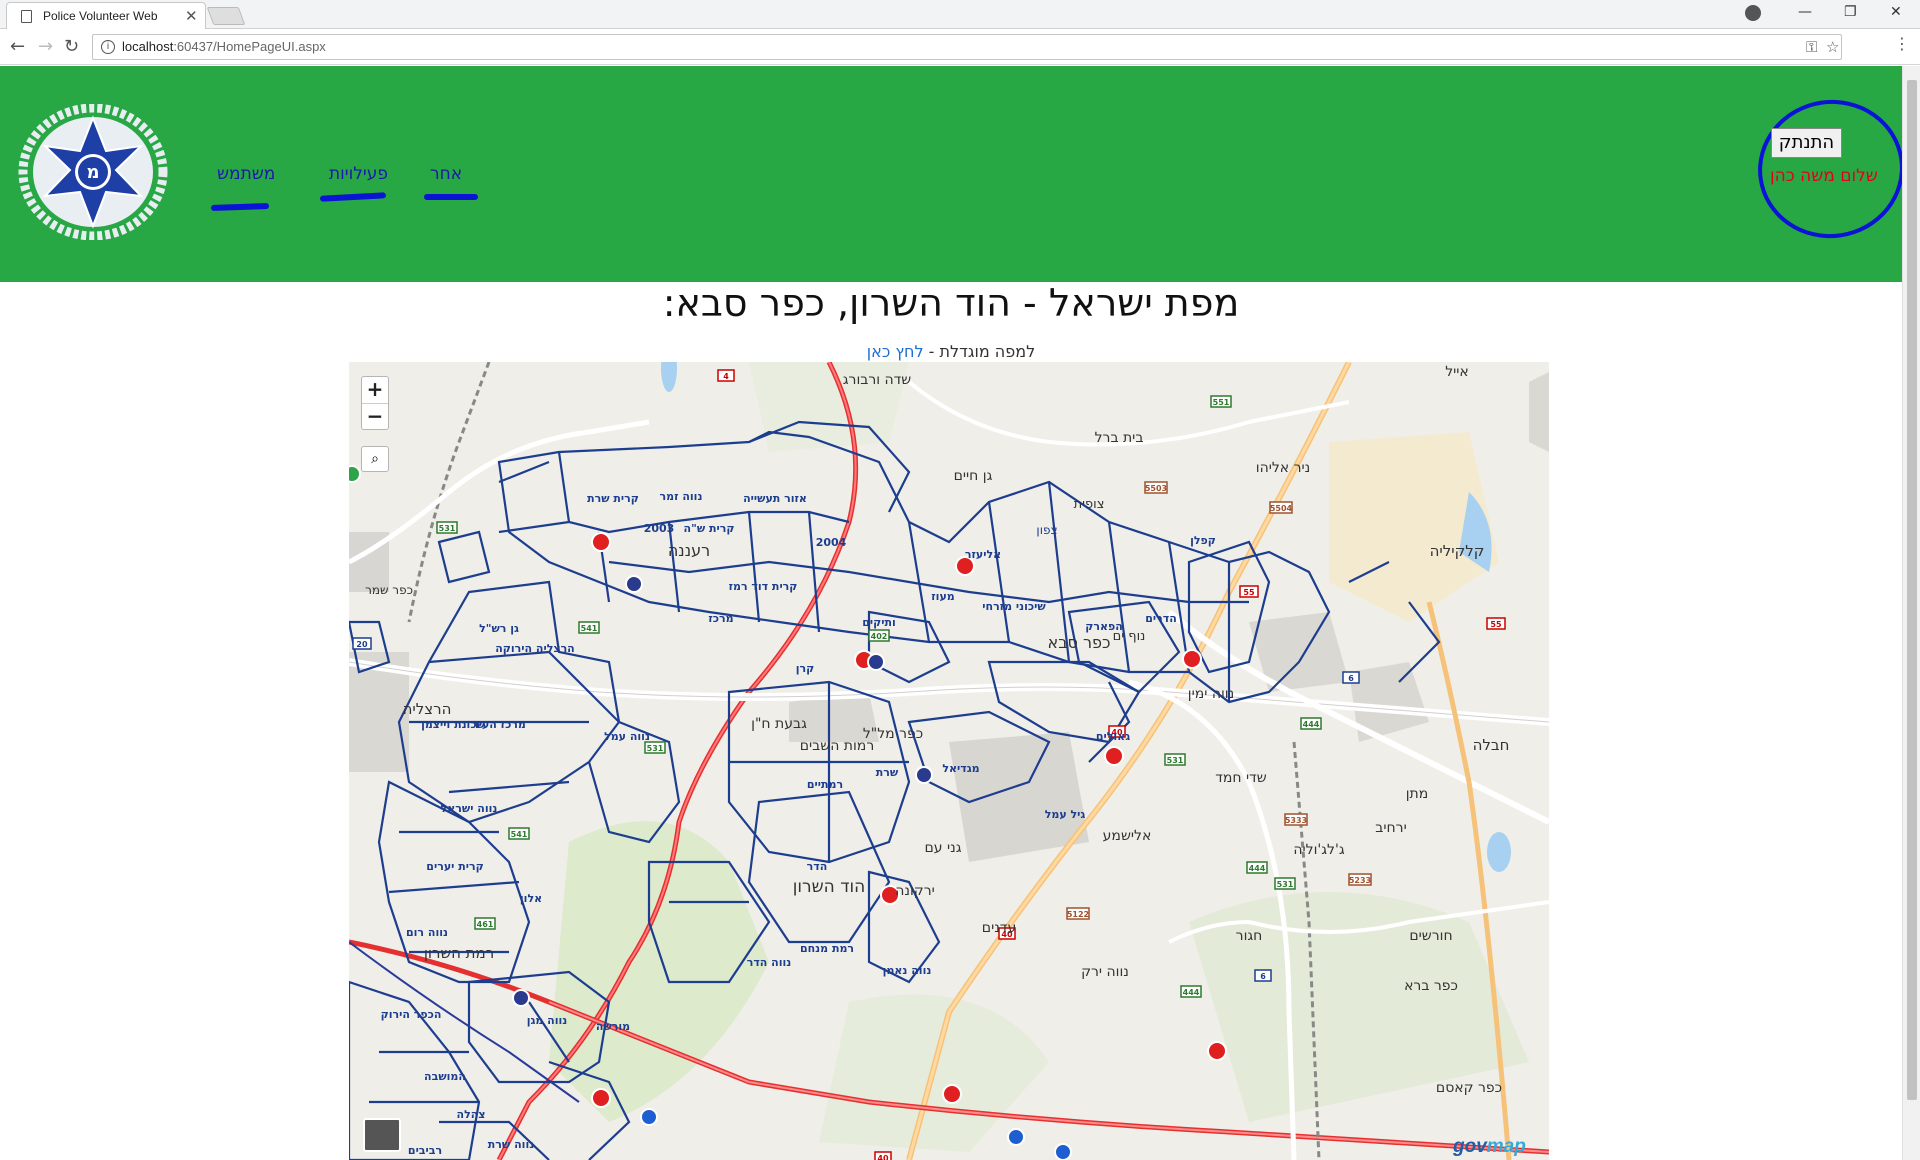  I want to click on road-shield: 444, so click(1257, 868).